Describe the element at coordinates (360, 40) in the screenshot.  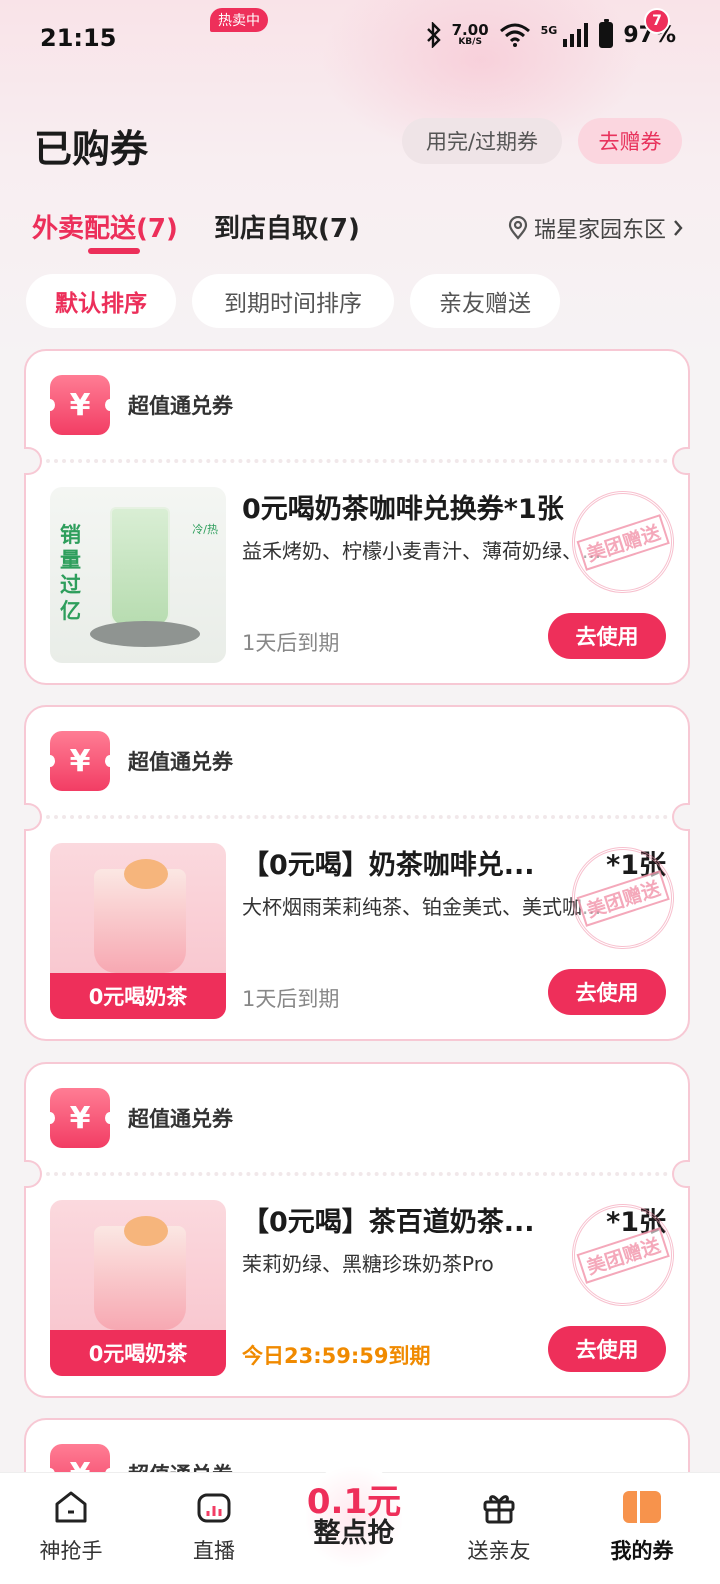
I see `status-bar: 21:15 7.00 KB/S 5G 97%` at that location.